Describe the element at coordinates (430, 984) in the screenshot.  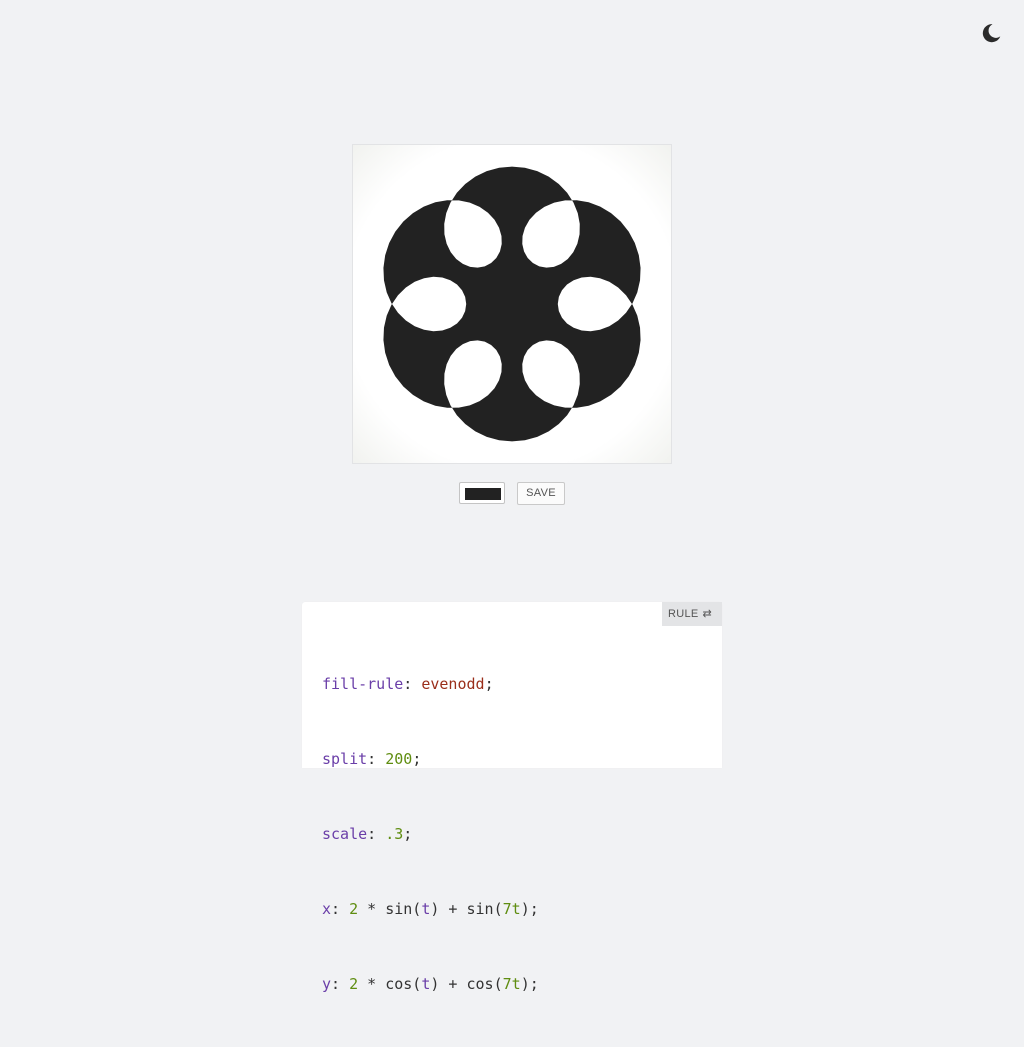
I see `code-line-y: y: 2 * cos(t) + cos(7t);` at that location.